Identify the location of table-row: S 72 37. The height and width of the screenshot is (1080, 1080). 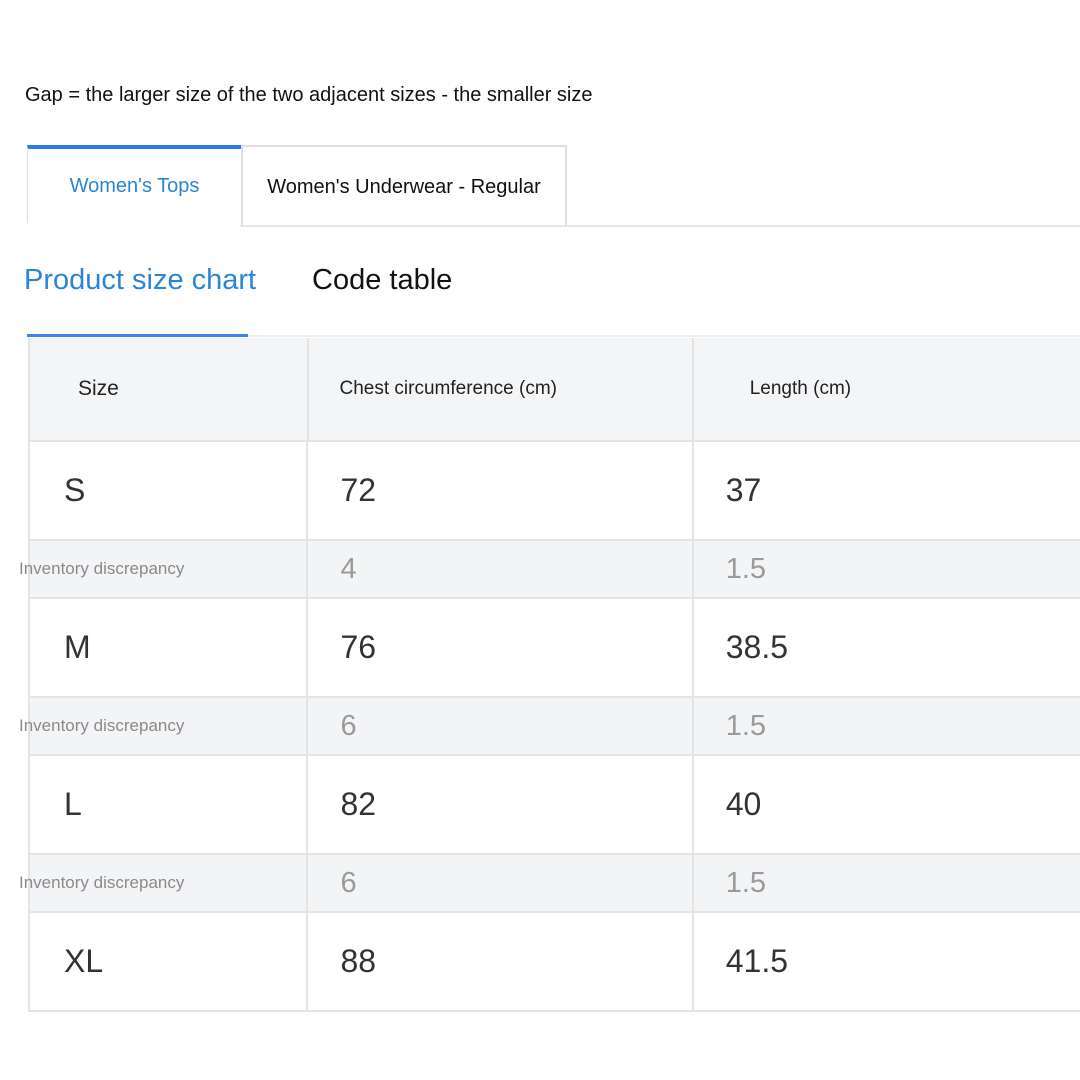
(554, 491).